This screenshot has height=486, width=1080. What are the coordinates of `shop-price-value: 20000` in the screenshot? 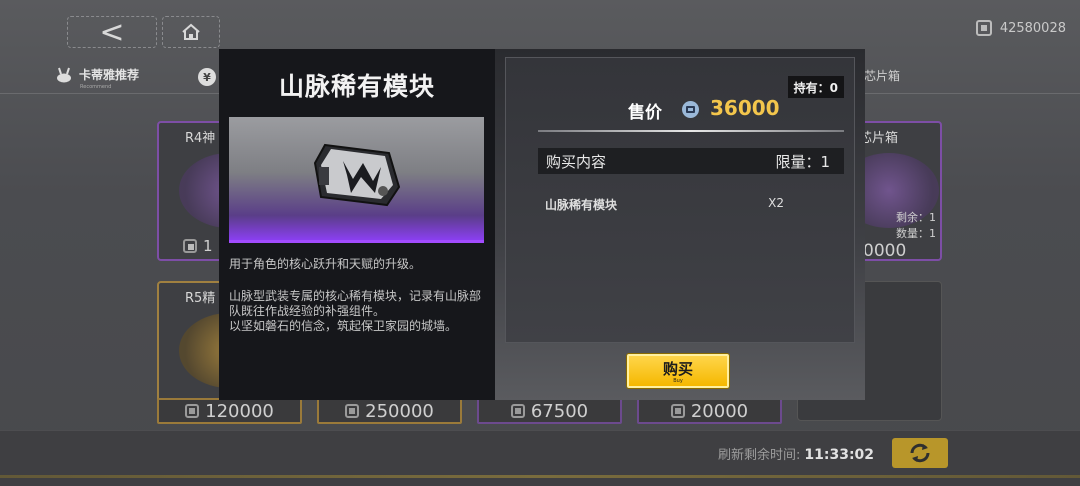 It's located at (719, 411).